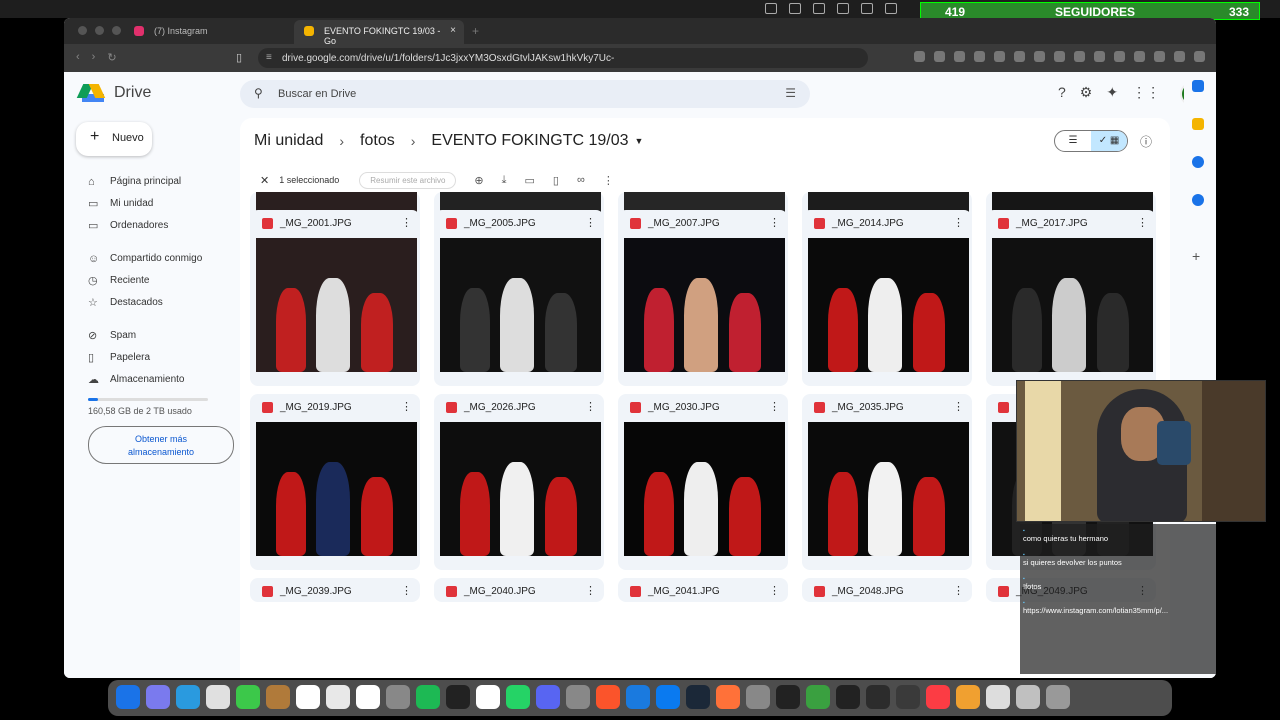  Describe the element at coordinates (161, 445) in the screenshot. I see `get-more-storage-button: Obtener más almacenamiento` at that location.